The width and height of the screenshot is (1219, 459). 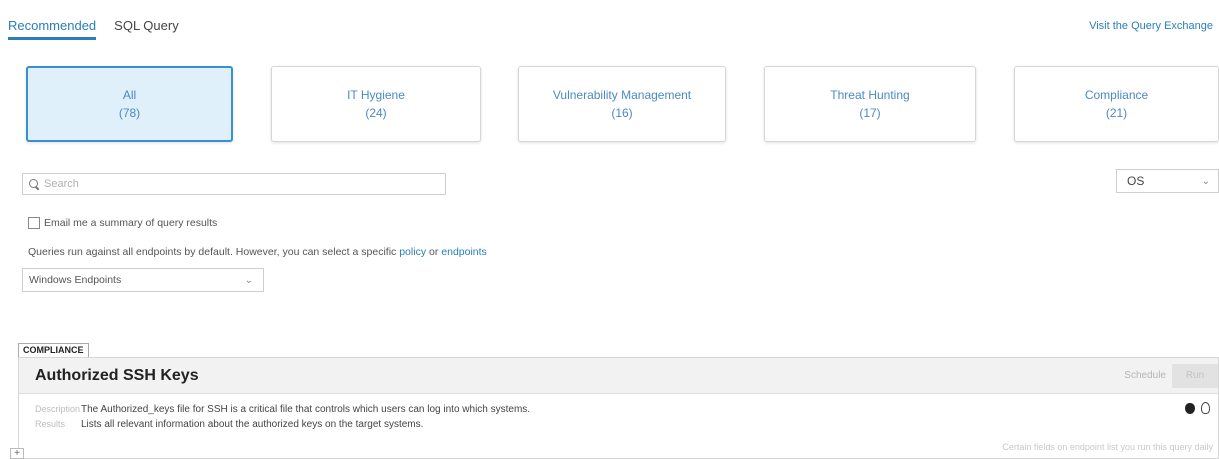 I want to click on linux-icon, so click(x=1205, y=408).